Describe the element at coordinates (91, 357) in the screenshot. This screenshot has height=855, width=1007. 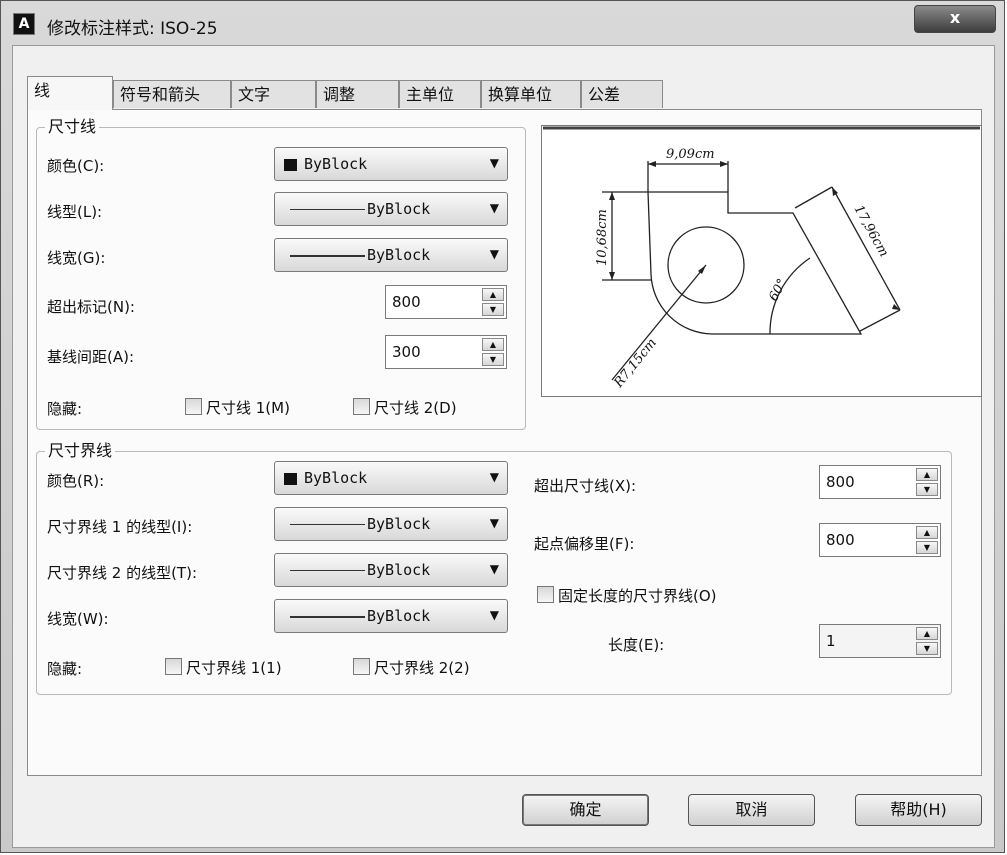
I see `baseline-spacing-label: 基线间距(A):` at that location.